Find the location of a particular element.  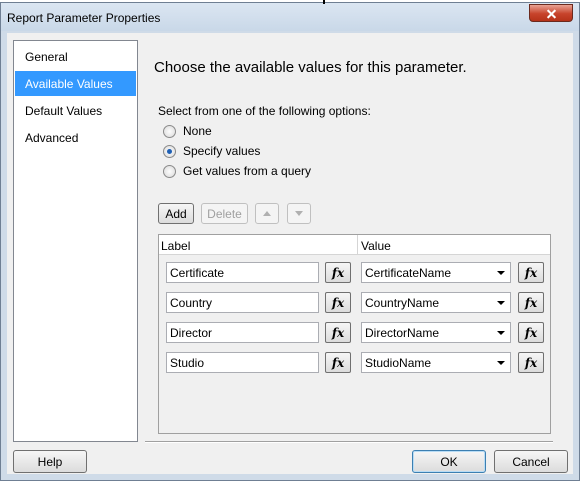

option-get-values-query: Get values from a query is located at coordinates (237, 171).